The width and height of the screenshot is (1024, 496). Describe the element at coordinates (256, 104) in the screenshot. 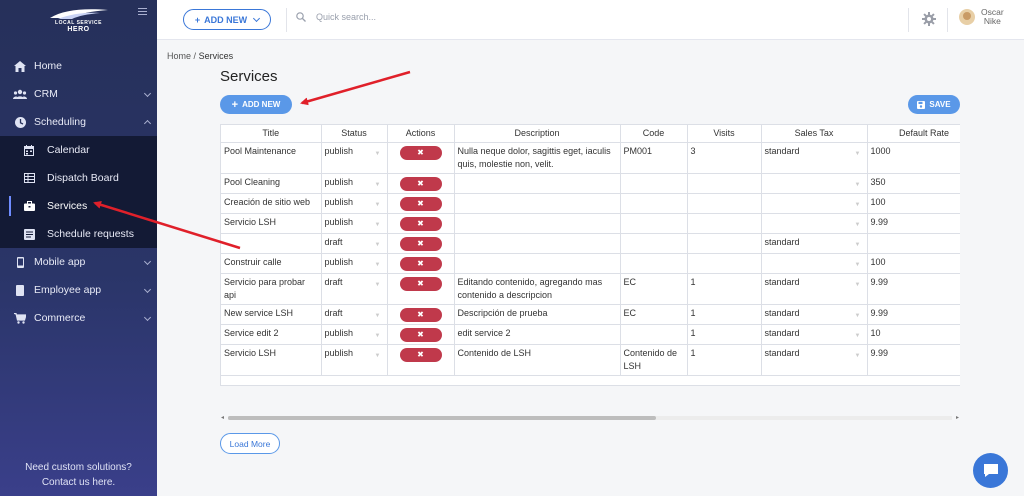

I see `add-new-button: + ADD NEW` at that location.